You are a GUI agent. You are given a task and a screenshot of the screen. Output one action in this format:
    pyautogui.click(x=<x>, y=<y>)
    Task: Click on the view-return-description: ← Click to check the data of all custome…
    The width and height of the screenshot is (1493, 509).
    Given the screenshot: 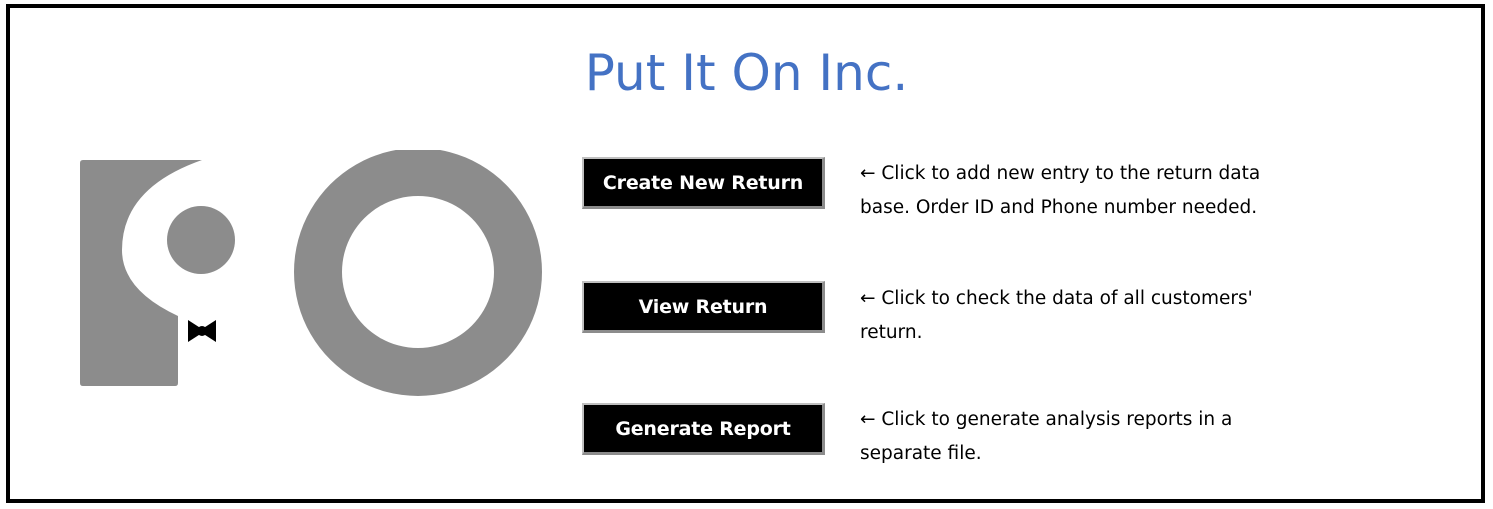 What is the action you would take?
    pyautogui.click(x=1120, y=316)
    